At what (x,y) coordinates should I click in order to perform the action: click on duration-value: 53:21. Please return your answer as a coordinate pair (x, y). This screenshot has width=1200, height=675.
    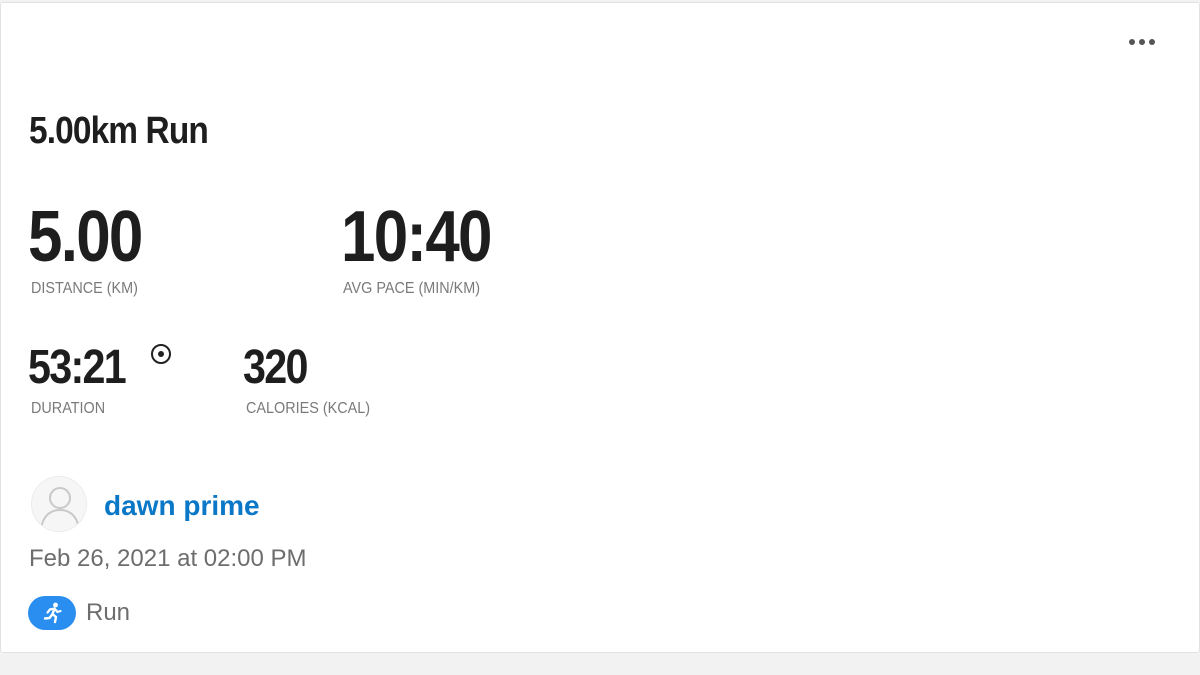
    Looking at the image, I should click on (77, 367).